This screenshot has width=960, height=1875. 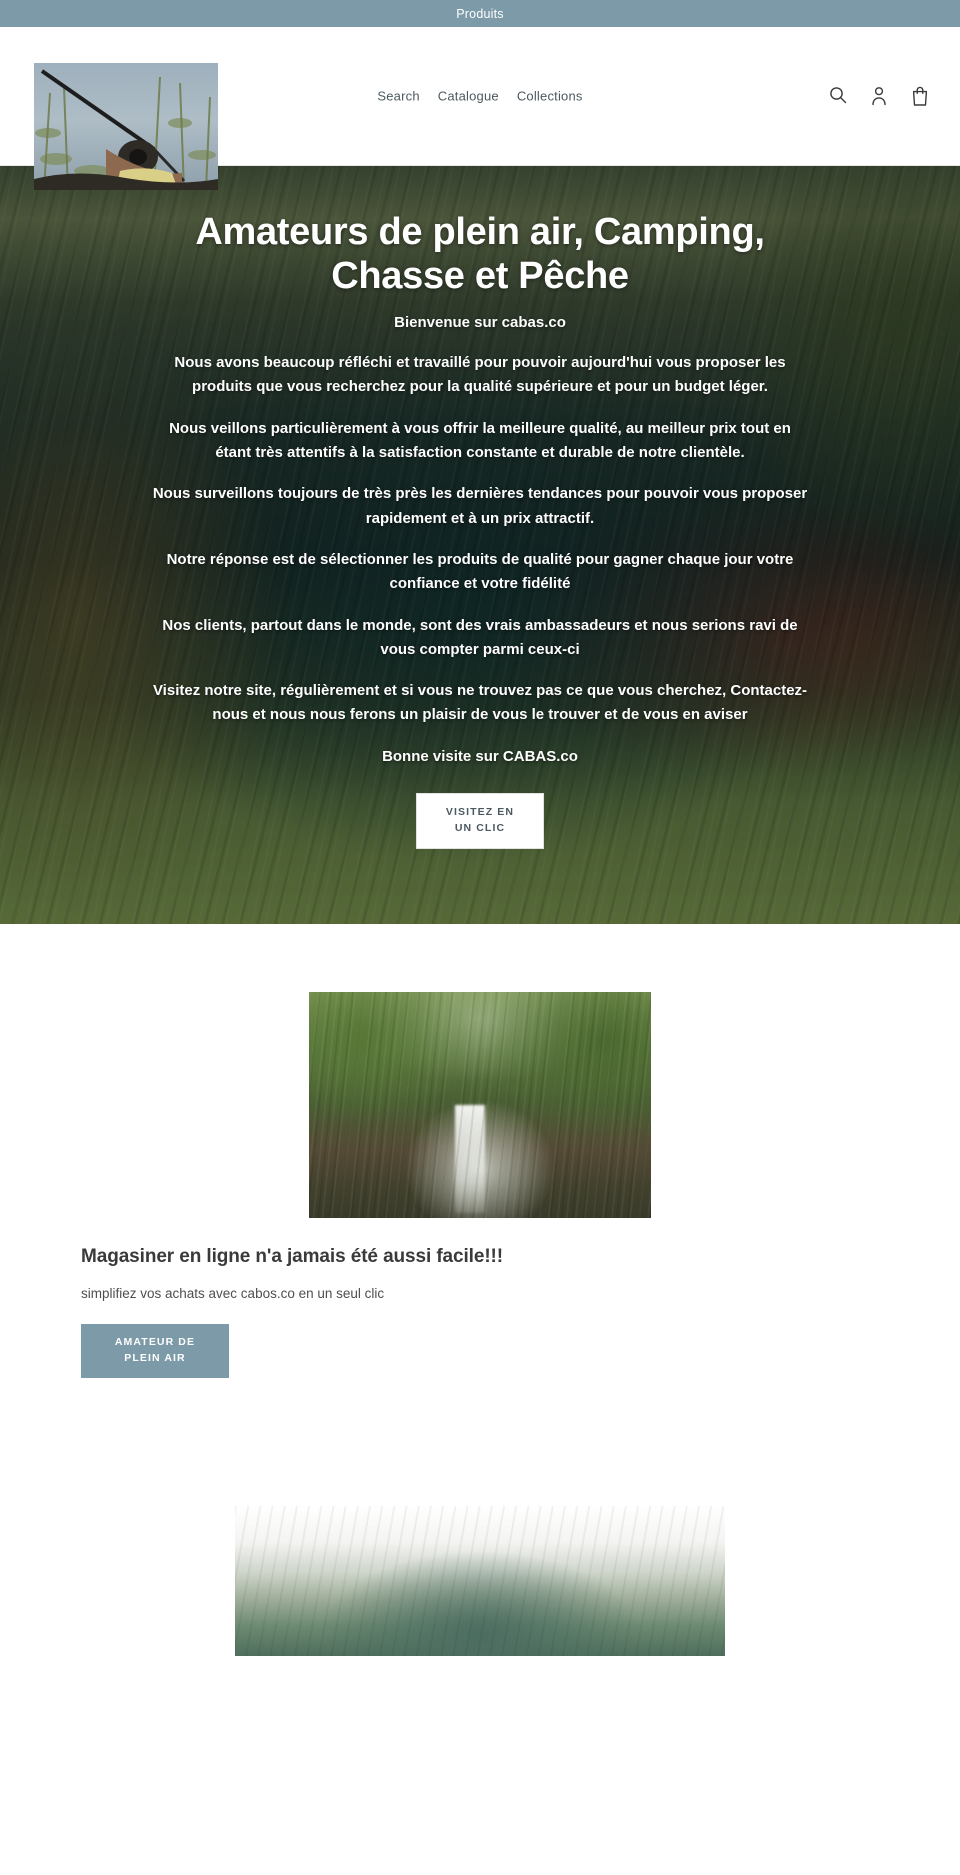 I want to click on feature-waterfall-image, so click(x=480, y=1105).